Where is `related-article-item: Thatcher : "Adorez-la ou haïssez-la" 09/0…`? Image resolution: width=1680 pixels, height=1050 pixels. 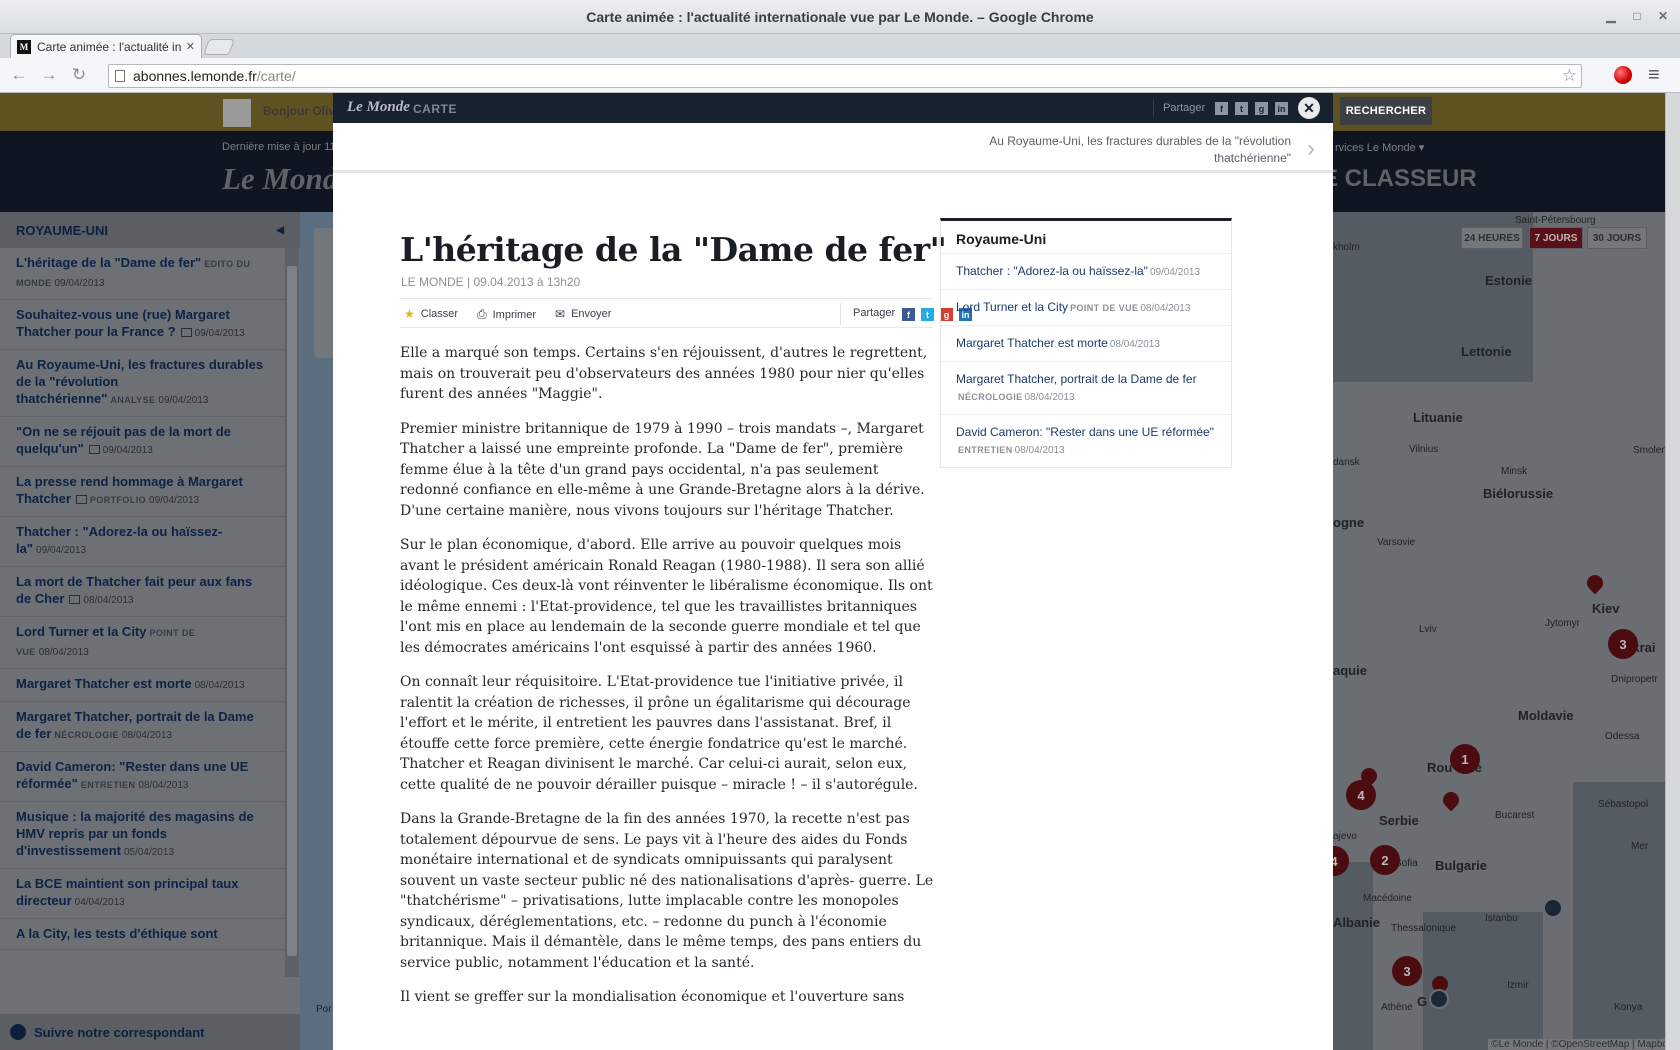
related-article-item: Thatcher : "Adorez-la ou haïssez-la" 09/0… is located at coordinates (1086, 272).